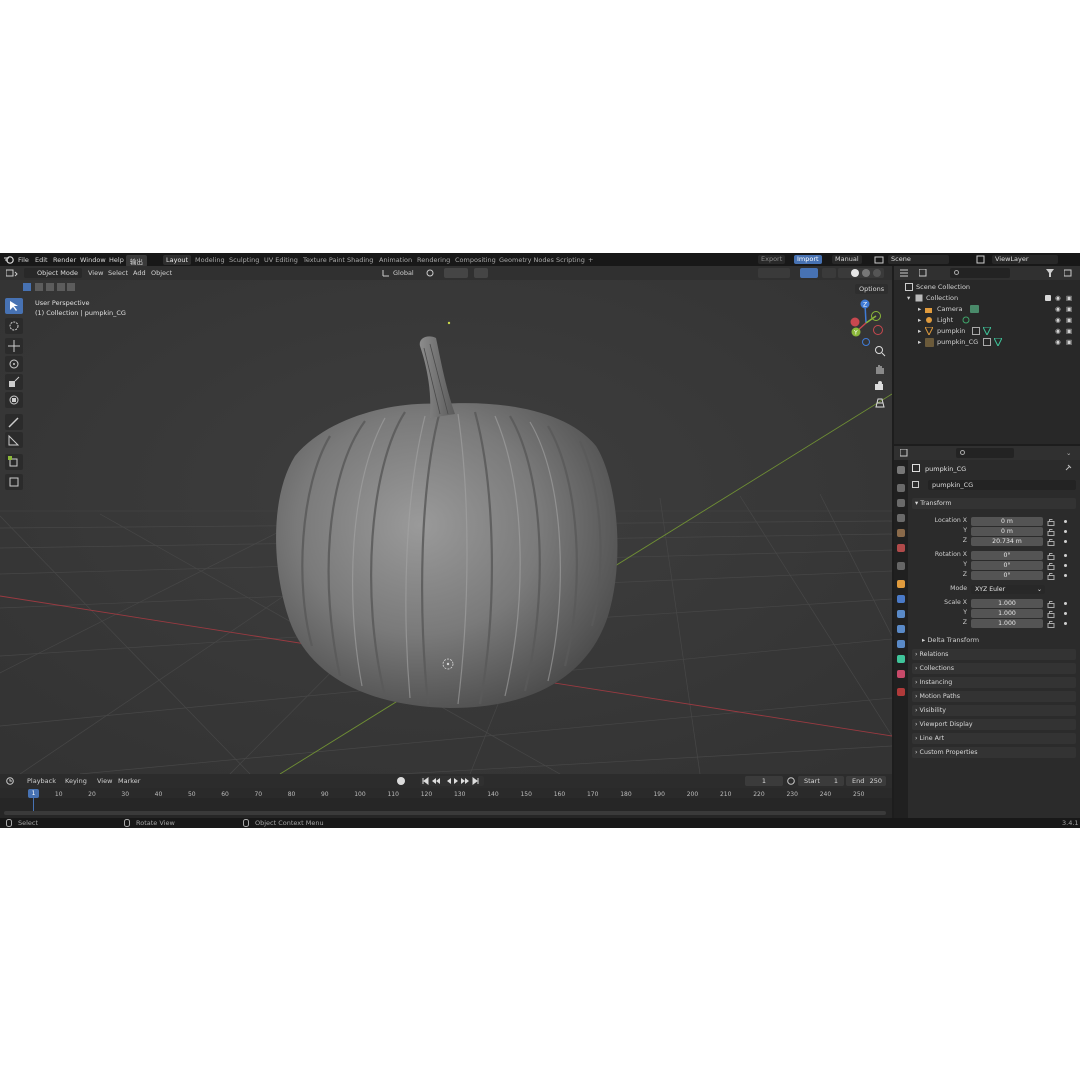 The width and height of the screenshot is (1080, 1080). Describe the element at coordinates (14, 306) in the screenshot. I see `select-box-tool` at that location.